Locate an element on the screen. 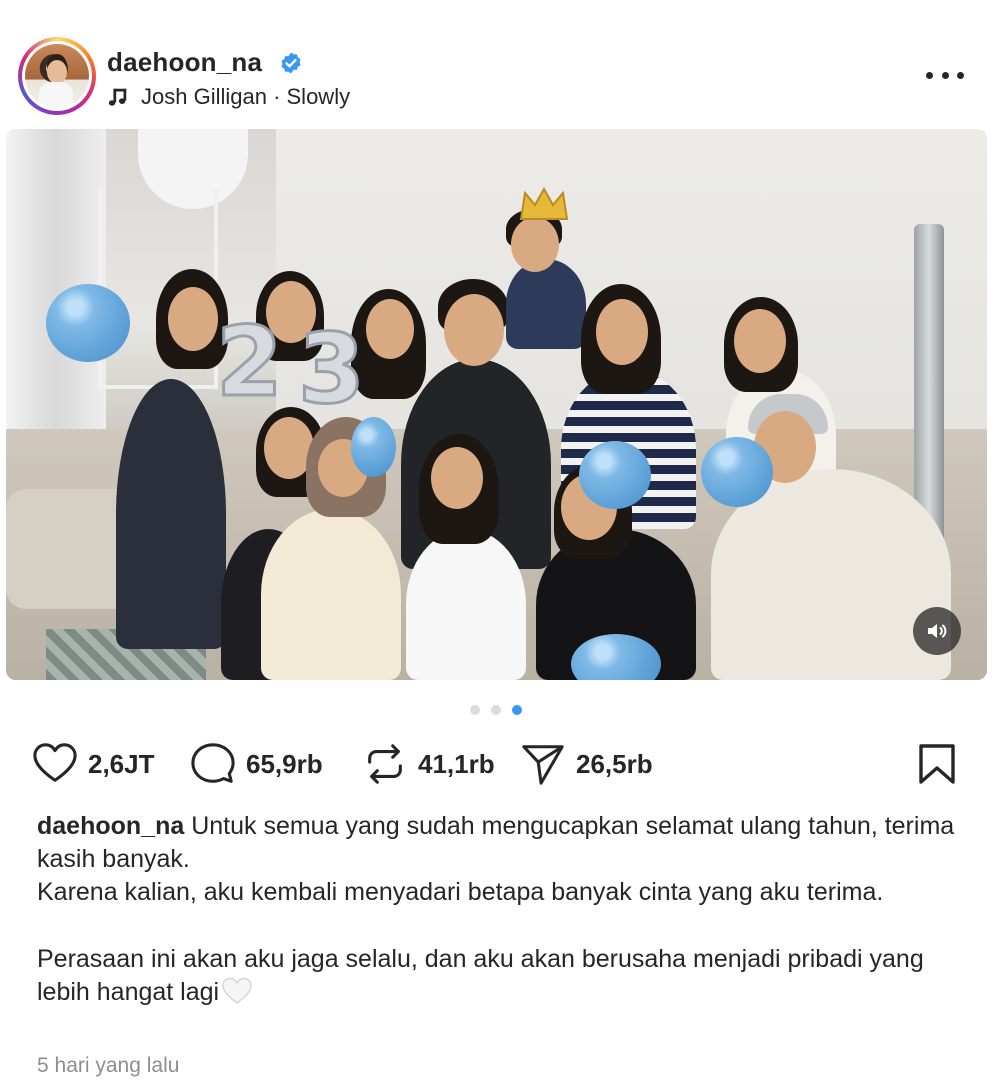 Image resolution: width=1000 pixels, height=1085 pixels. more-horizontal-icon is located at coordinates (929, 75).